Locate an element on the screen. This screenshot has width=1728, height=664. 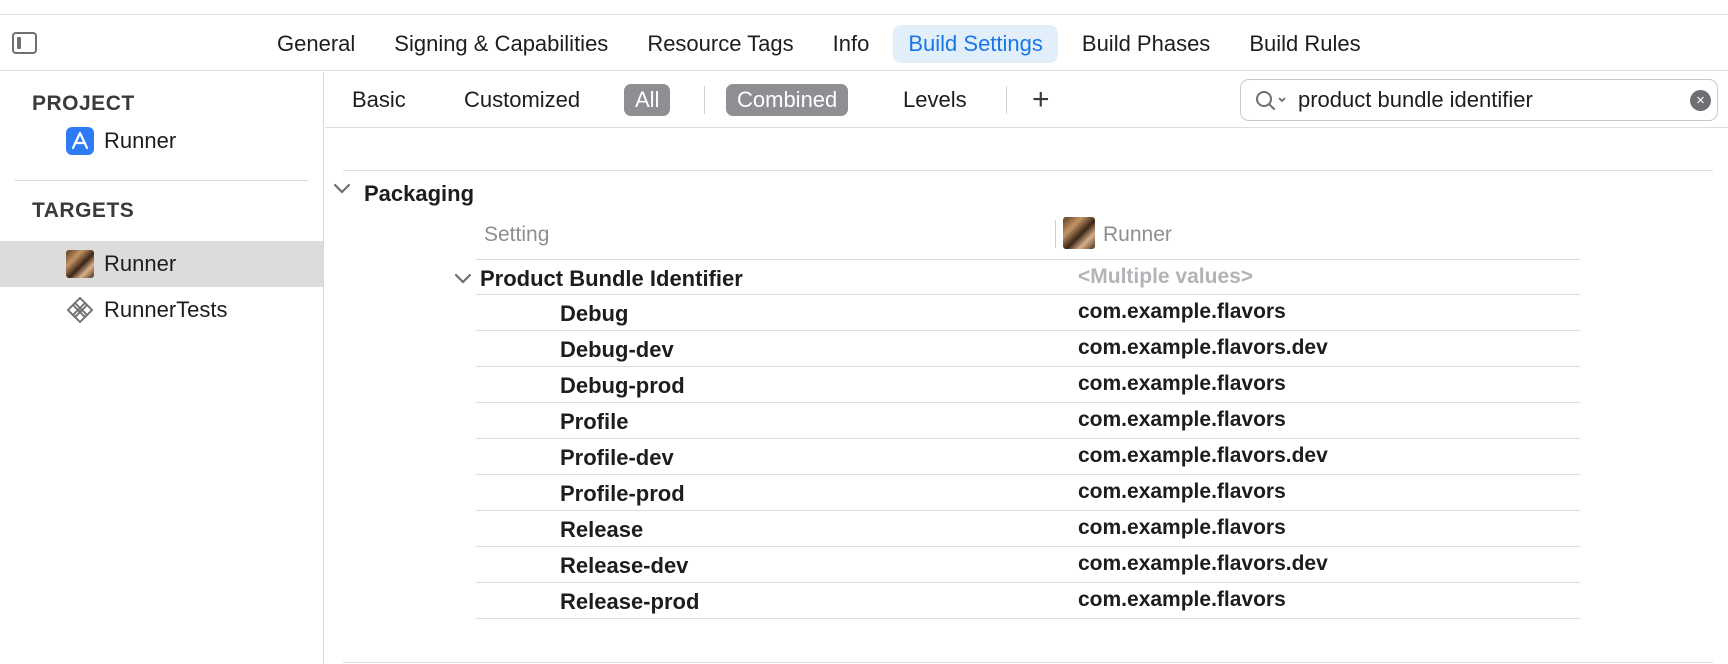
tab-signing-capabilities: Signing & Capabilities is located at coordinates (501, 44).